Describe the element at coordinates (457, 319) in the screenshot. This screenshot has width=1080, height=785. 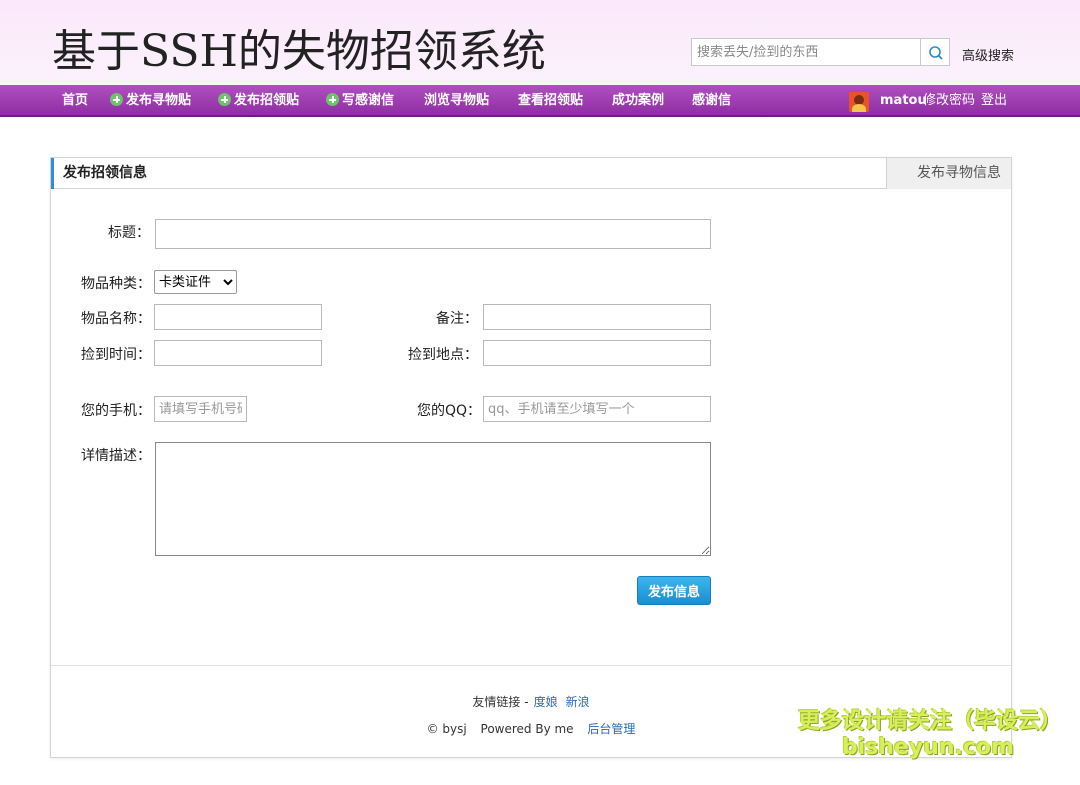
I see `remark-label: 备注：` at that location.